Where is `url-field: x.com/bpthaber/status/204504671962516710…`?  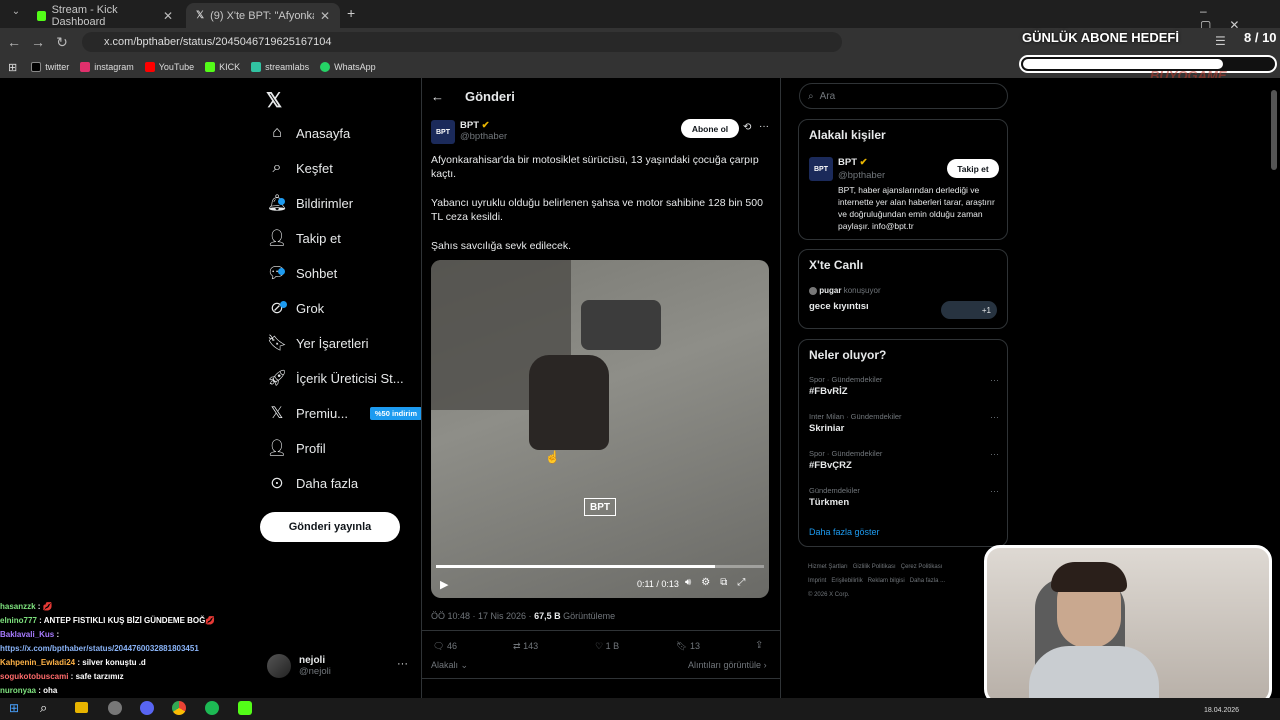 url-field: x.com/bpthaber/status/204504671962516710… is located at coordinates (462, 42).